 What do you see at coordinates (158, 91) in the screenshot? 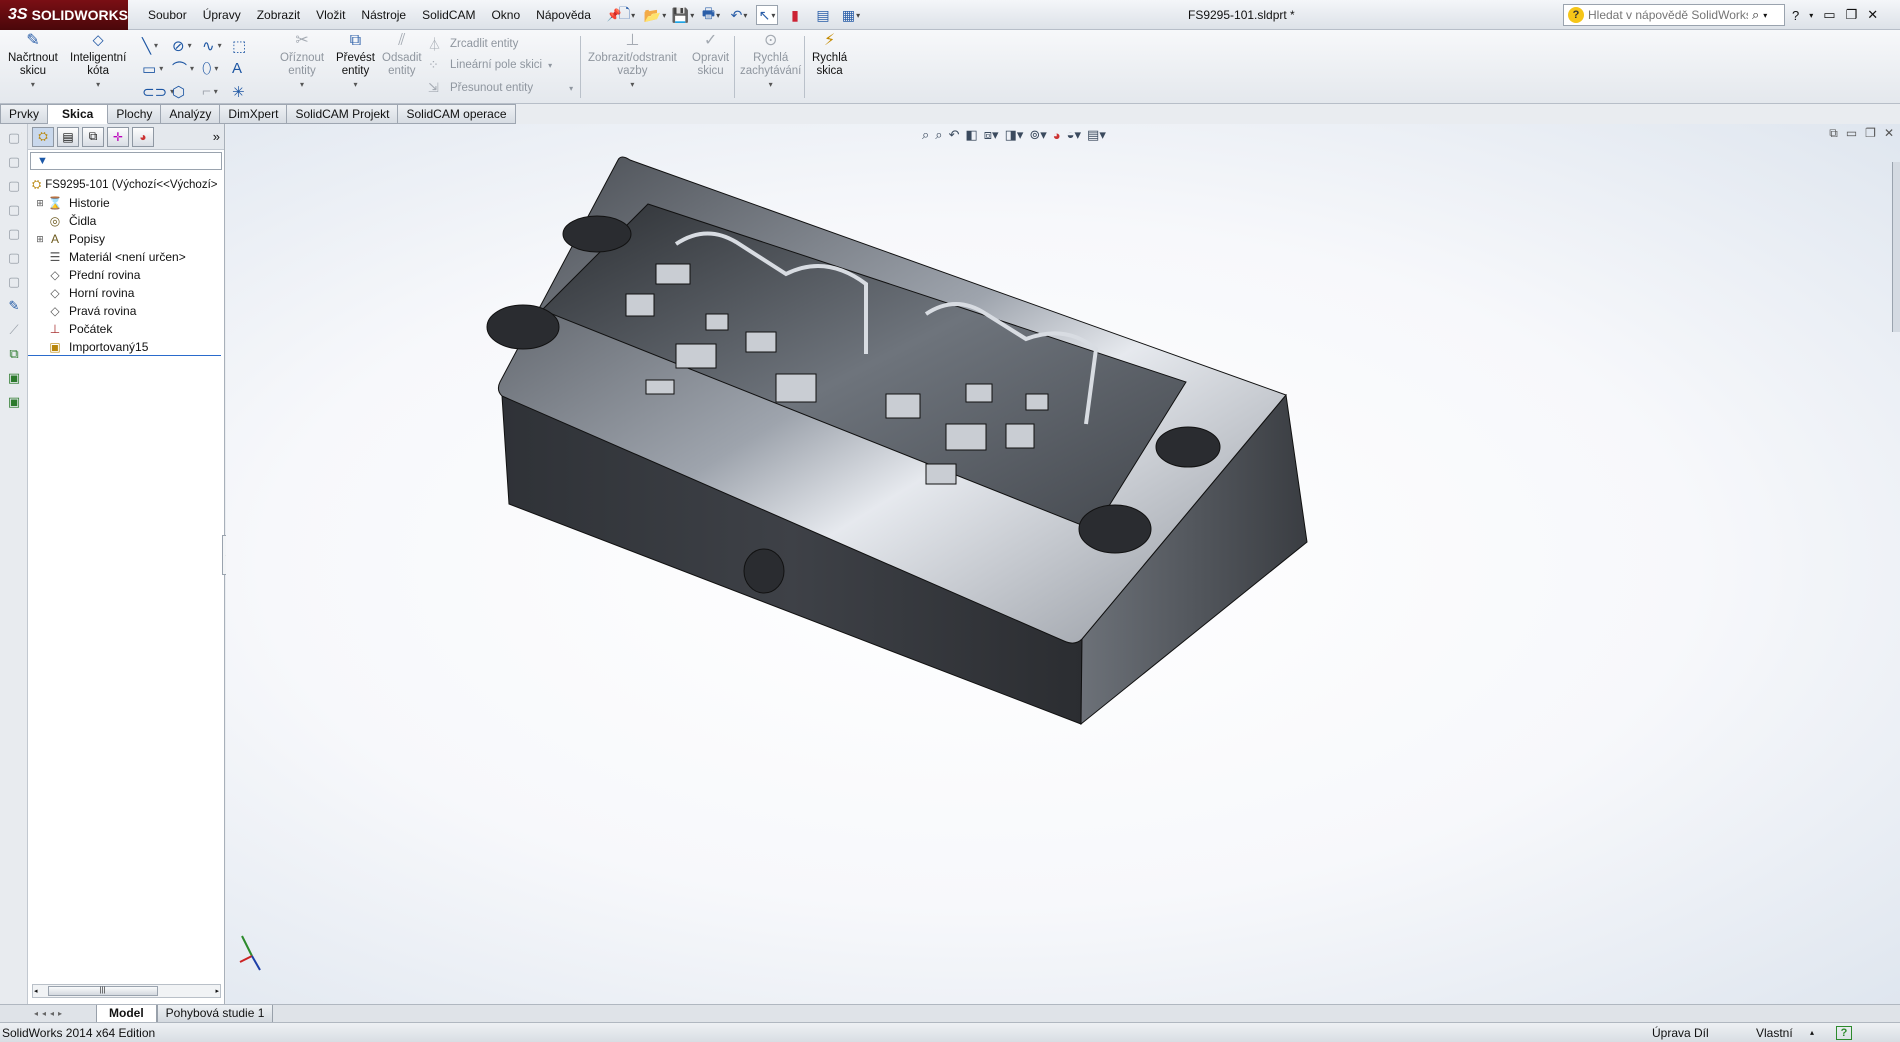
I see `slot-icon: ⊂⊃ ▾` at bounding box center [158, 91].